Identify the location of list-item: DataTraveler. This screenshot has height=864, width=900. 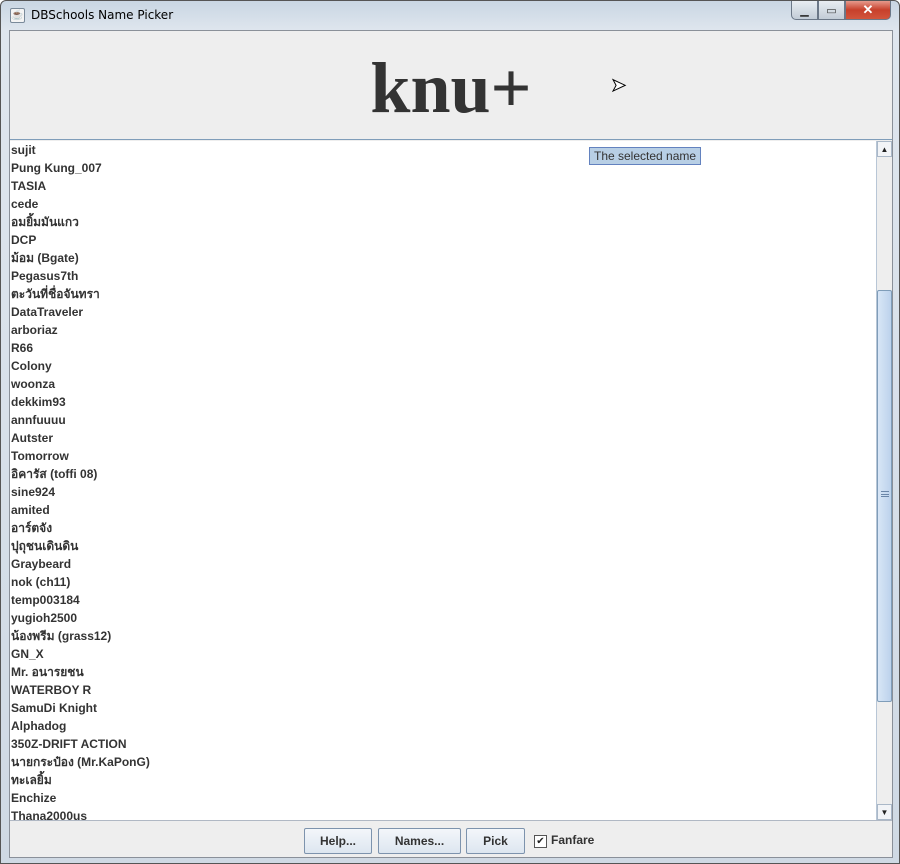
(443, 312).